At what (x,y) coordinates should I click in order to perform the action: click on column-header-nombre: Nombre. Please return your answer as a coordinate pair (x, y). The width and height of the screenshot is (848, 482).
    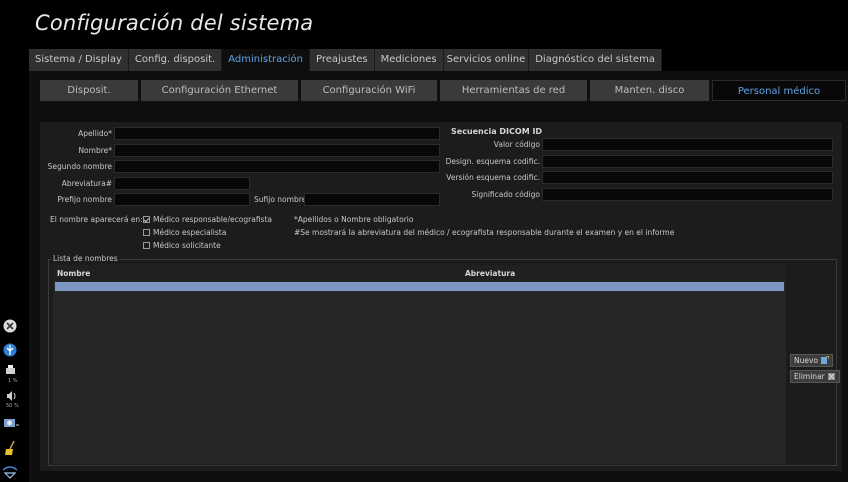
    Looking at the image, I should click on (73, 273).